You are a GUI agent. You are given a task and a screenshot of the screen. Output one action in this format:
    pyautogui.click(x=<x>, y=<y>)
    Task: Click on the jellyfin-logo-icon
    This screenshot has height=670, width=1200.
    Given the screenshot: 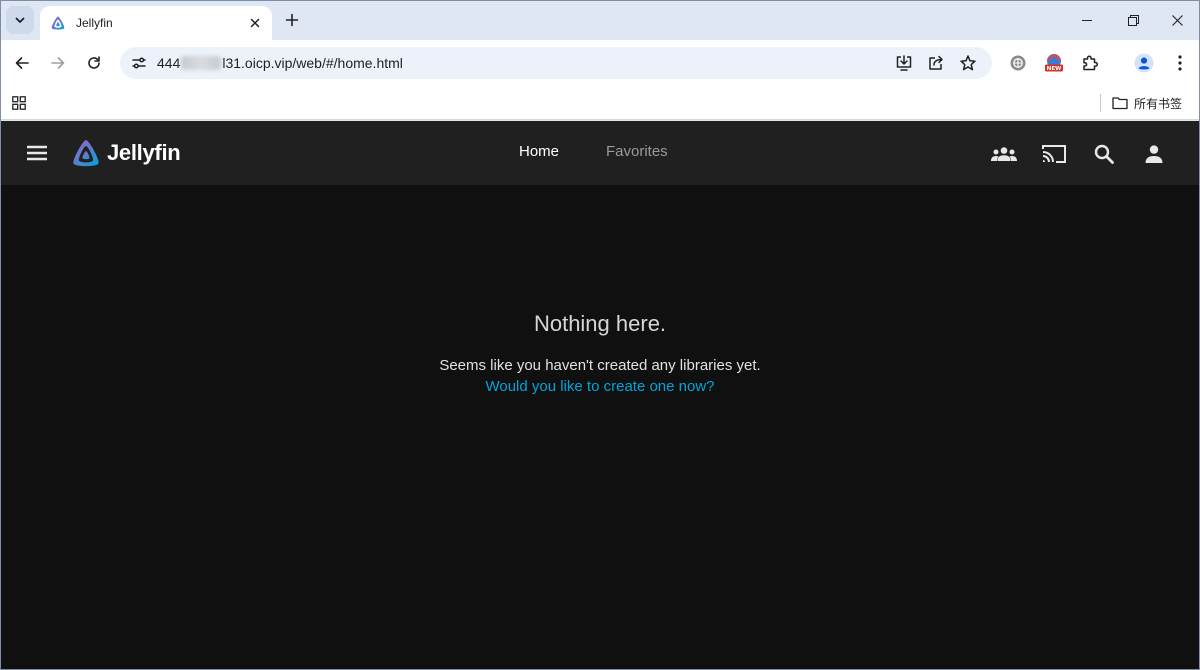 What is the action you would take?
    pyautogui.click(x=86, y=153)
    